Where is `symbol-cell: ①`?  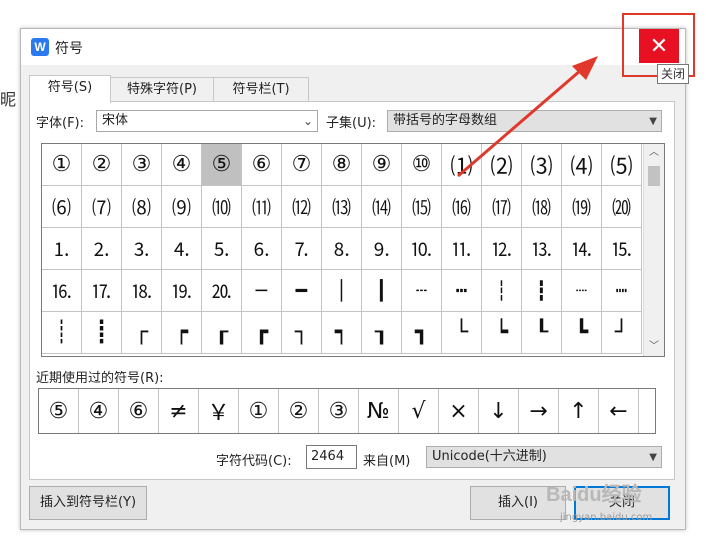 symbol-cell: ① is located at coordinates (62, 165).